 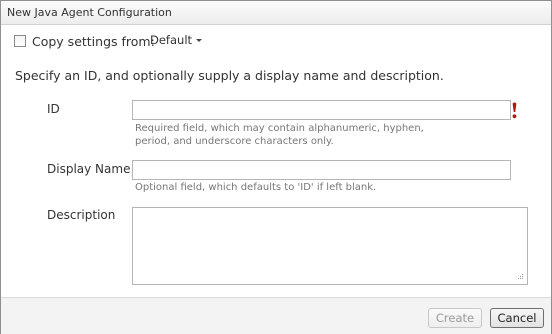 I want to click on dialog-footer: Create Cancel, so click(x=276, y=315).